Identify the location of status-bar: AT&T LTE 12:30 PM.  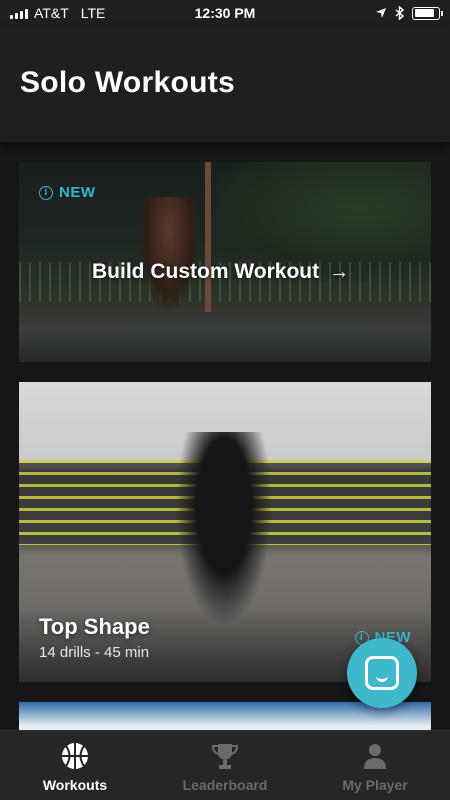
(225, 13).